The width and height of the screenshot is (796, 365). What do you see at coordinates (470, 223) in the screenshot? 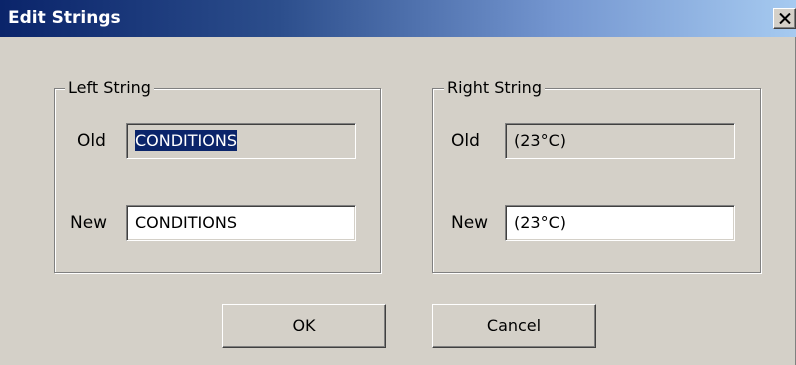
I see `right-new-label: New` at bounding box center [470, 223].